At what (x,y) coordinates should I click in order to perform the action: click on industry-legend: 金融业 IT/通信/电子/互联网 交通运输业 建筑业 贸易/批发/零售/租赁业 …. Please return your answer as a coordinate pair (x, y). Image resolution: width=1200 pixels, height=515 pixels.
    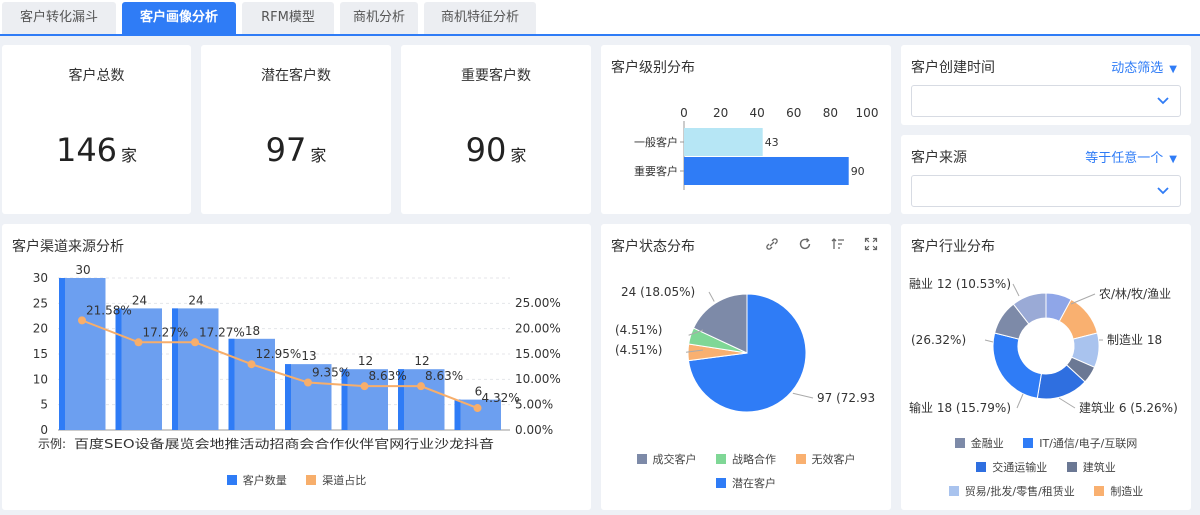
    Looking at the image, I should click on (1046, 468).